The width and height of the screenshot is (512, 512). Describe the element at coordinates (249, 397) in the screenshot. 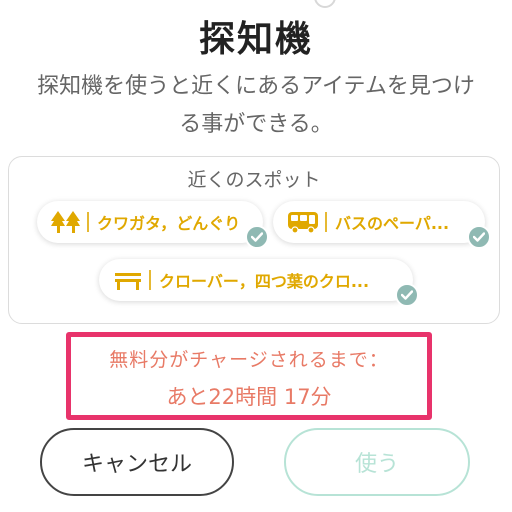

I see `charge-remaining-time: あと22時間 17分` at that location.